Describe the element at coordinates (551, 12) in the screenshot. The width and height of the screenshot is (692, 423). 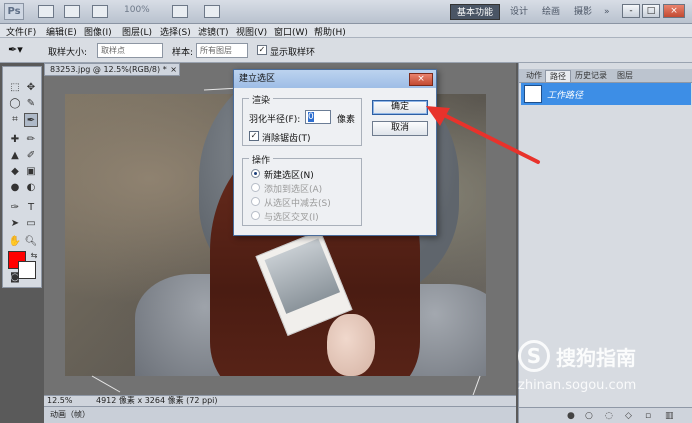
I see `workspace-painting: 绘画` at that location.